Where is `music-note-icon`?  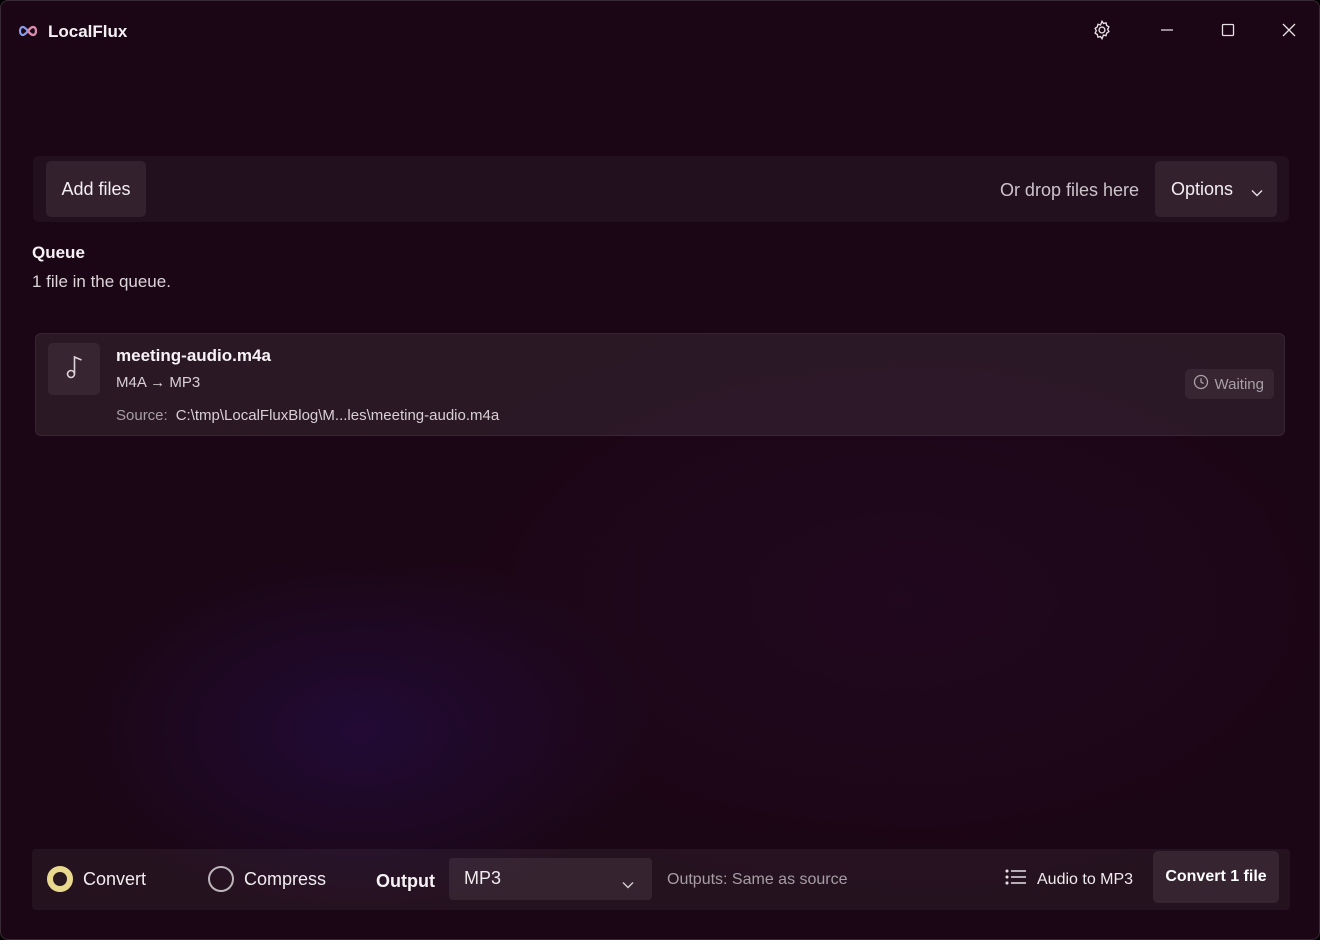 music-note-icon is located at coordinates (74, 369).